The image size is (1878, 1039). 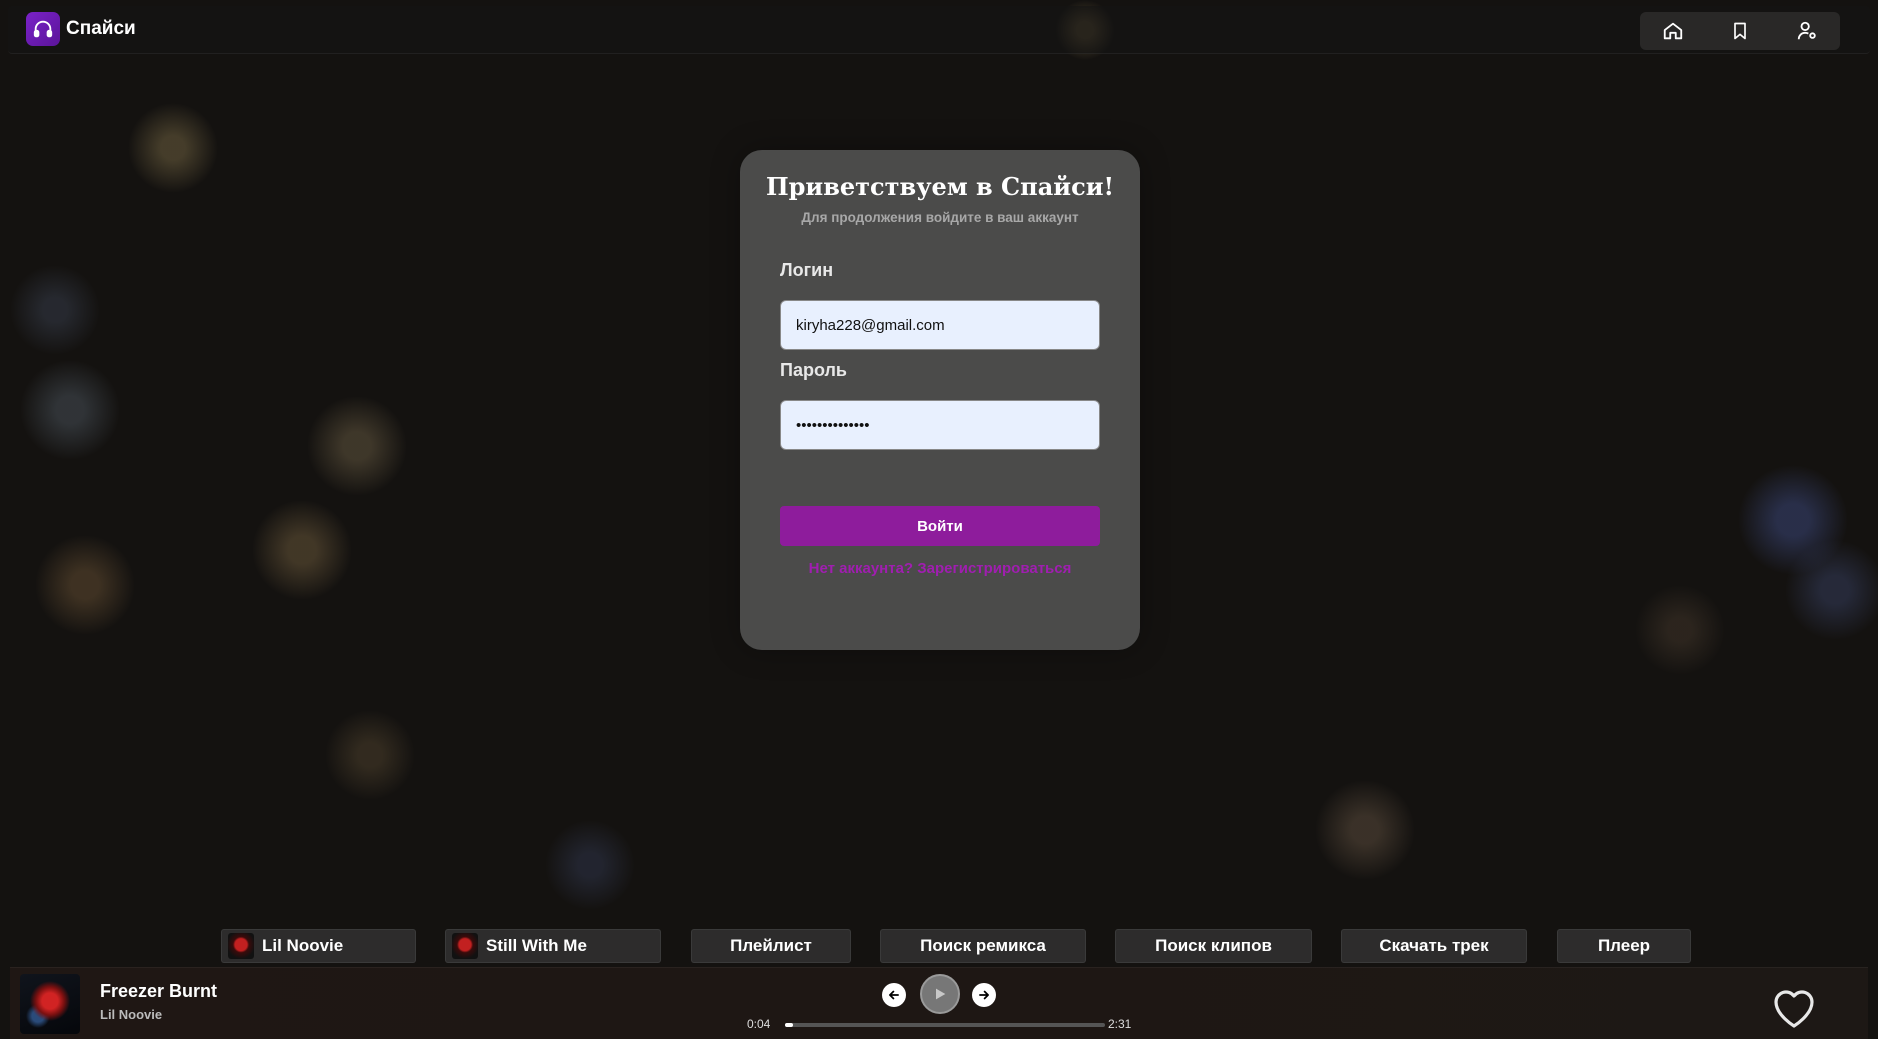 What do you see at coordinates (131, 1014) in the screenshot?
I see `track-artist: Lil Noovie` at bounding box center [131, 1014].